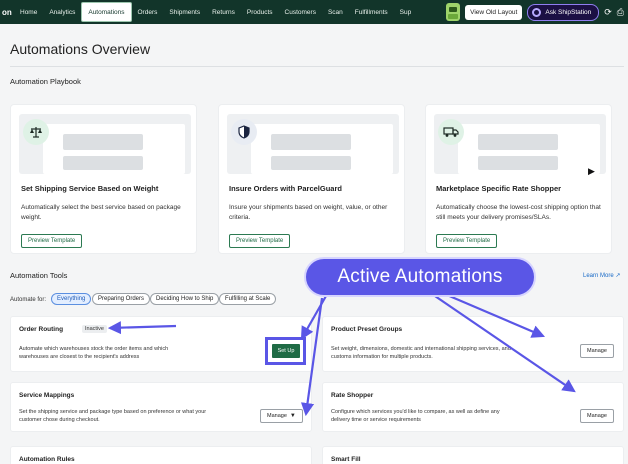  I want to click on learn-more-link: Learn More ↗, so click(601, 275).